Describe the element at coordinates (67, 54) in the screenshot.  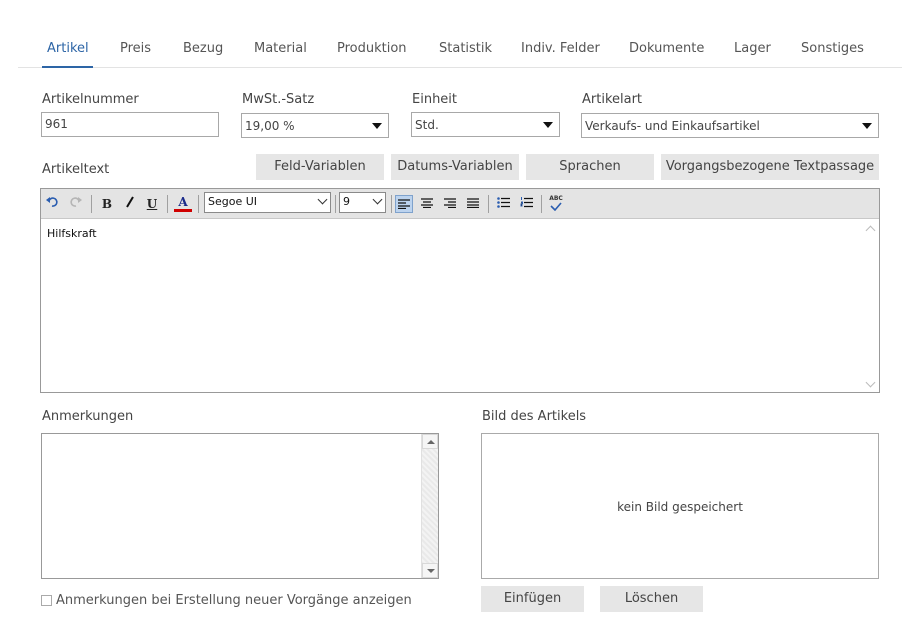
I see `tab-artikel: Artikel` at that location.